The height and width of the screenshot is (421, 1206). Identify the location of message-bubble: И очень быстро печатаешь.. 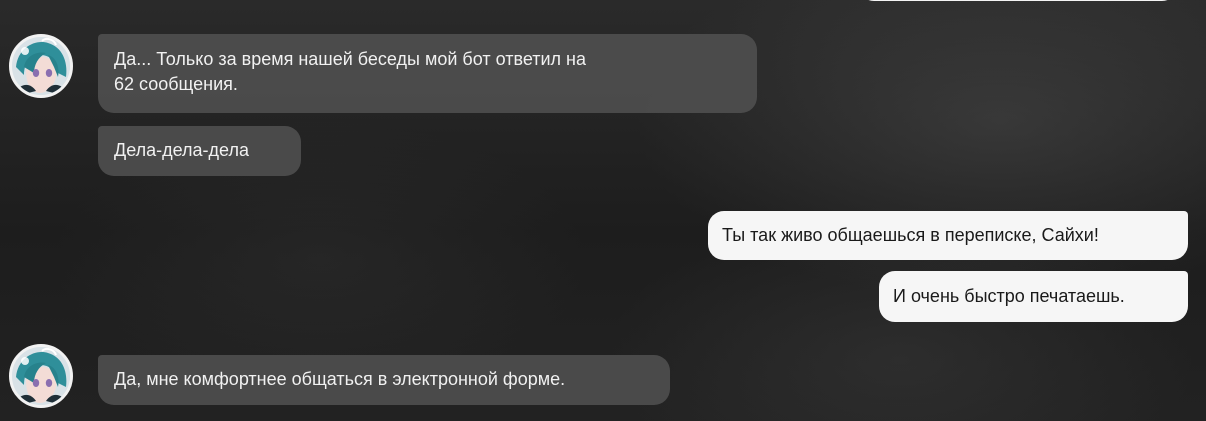
(1033, 296).